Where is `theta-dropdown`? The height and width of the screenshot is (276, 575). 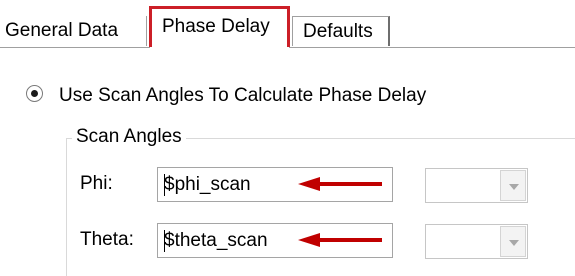 theta-dropdown is located at coordinates (476, 241).